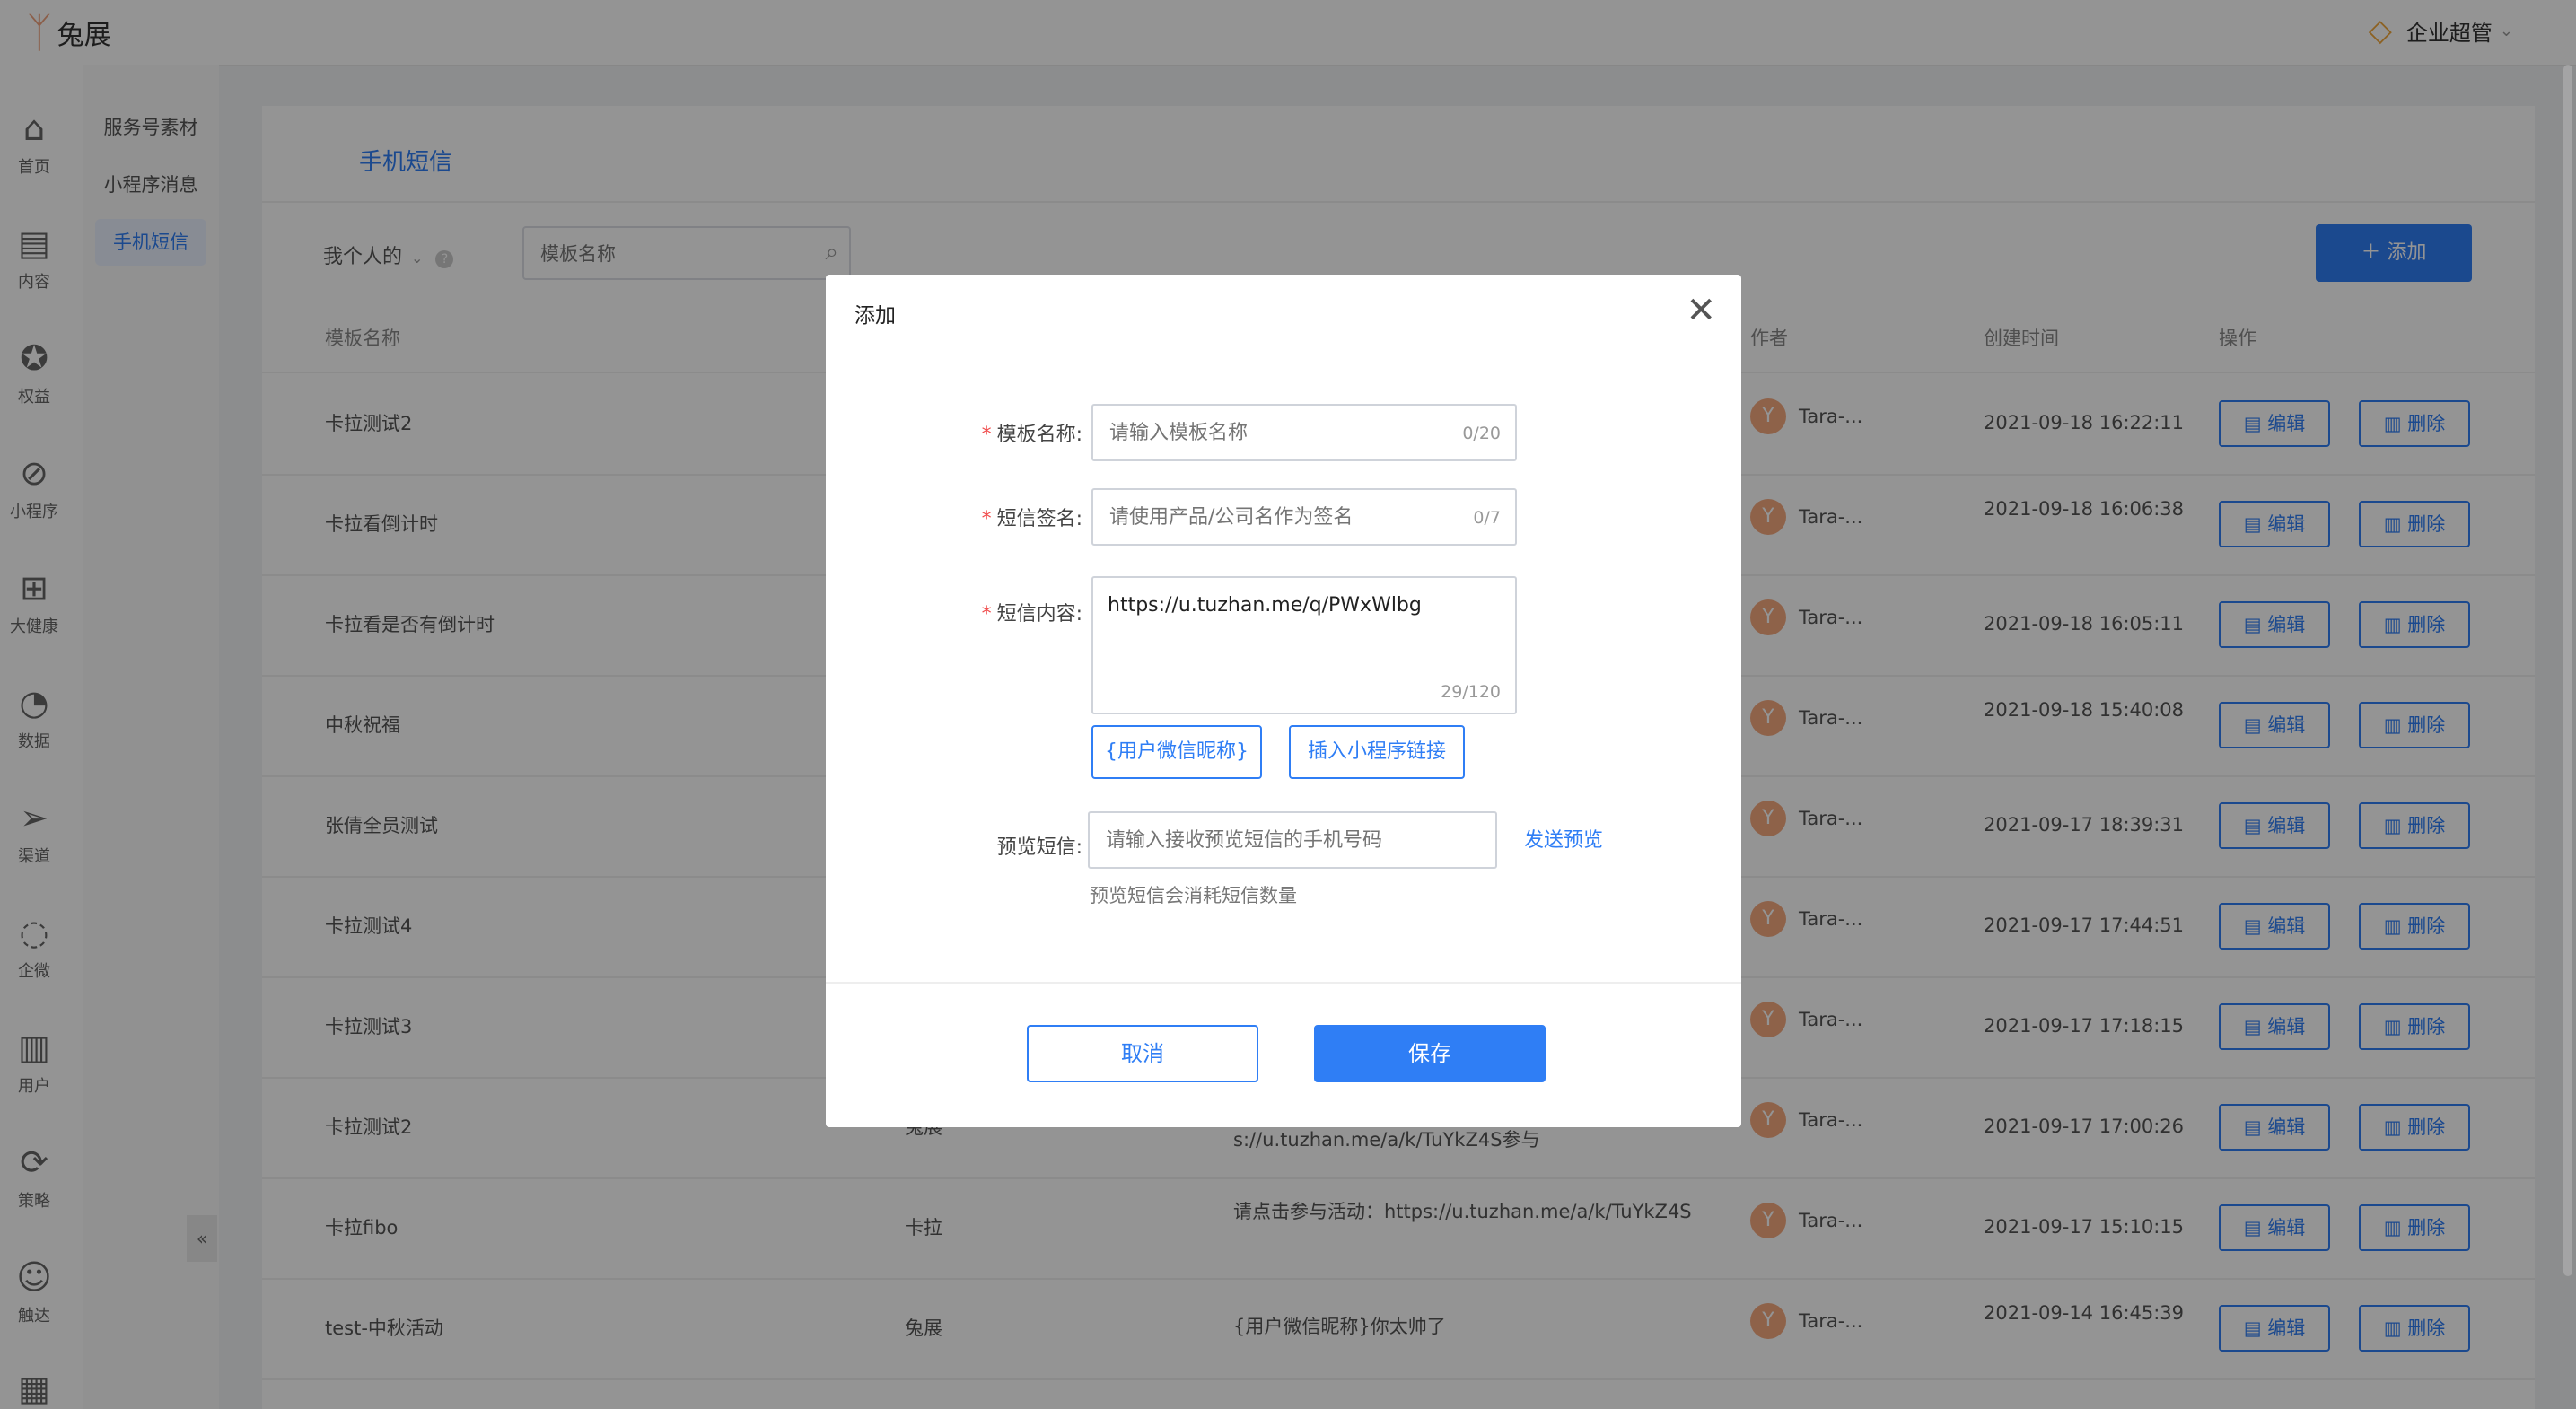 Image resolution: width=2576 pixels, height=1409 pixels. What do you see at coordinates (1304, 645) in the screenshot?
I see `content-textarea: https://u.tuzhan.me/q/PWxWlbg 29/120` at bounding box center [1304, 645].